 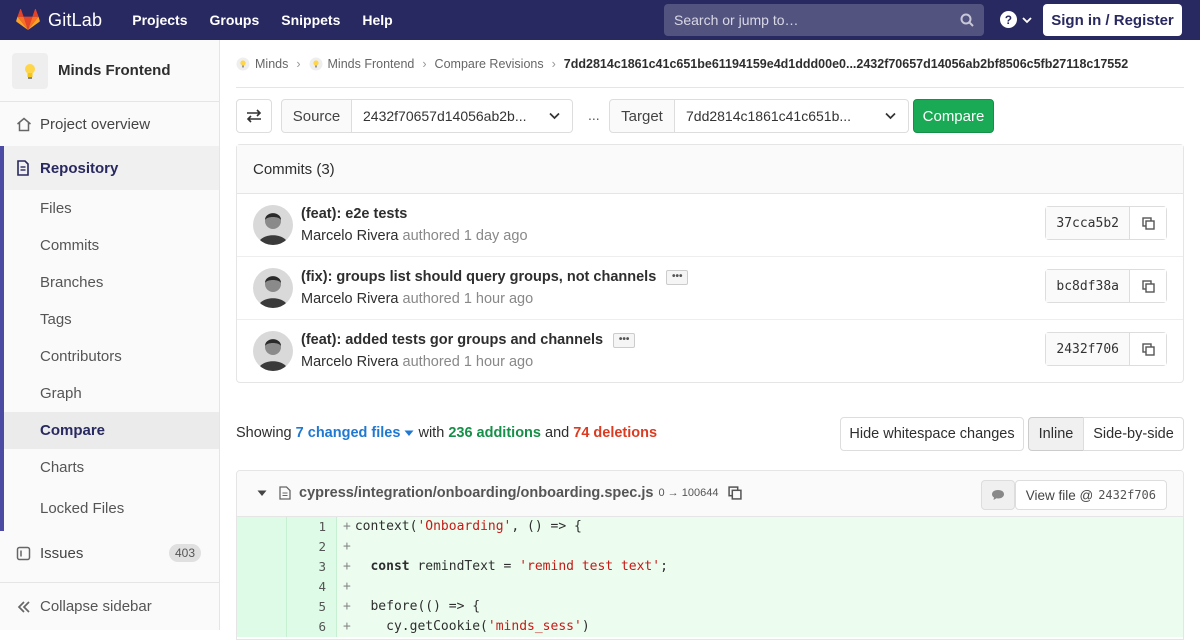 What do you see at coordinates (932, 434) in the screenshot?
I see `hide-whitespace-button: Hide whitespace changes` at bounding box center [932, 434].